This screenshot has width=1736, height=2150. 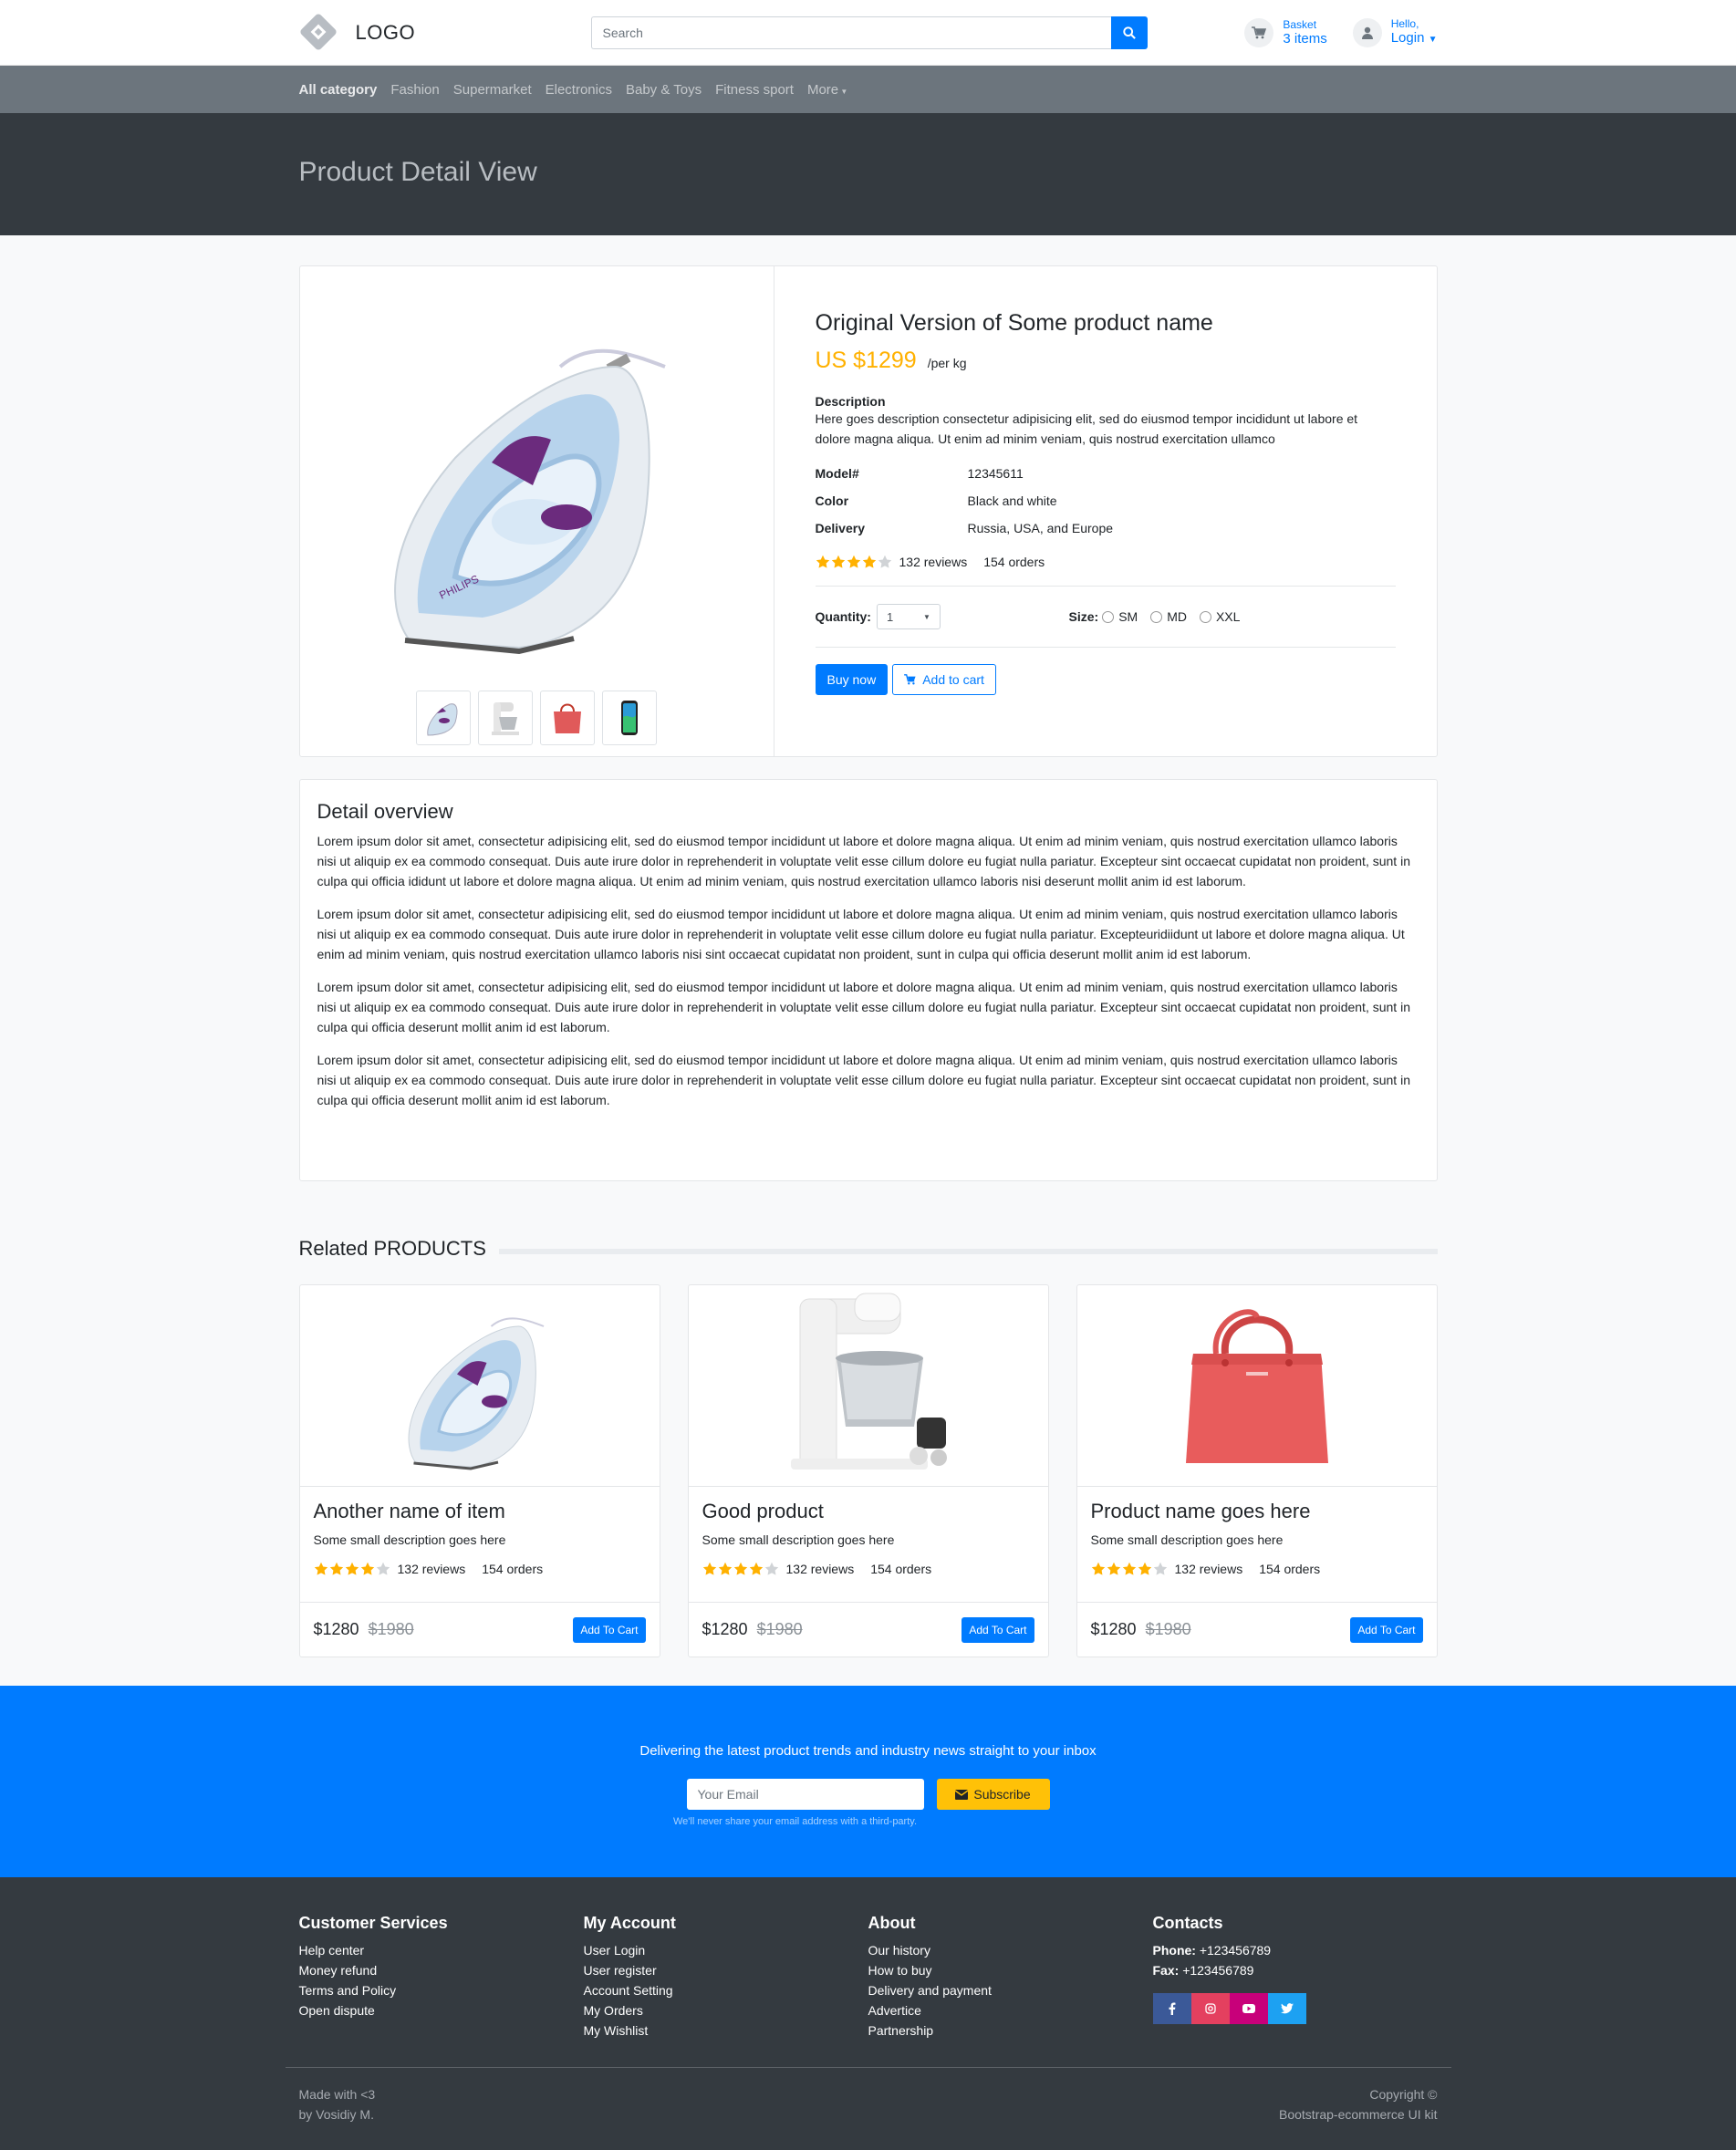 What do you see at coordinates (492, 90) in the screenshot?
I see `nav-item-supermarket: Supermarket` at bounding box center [492, 90].